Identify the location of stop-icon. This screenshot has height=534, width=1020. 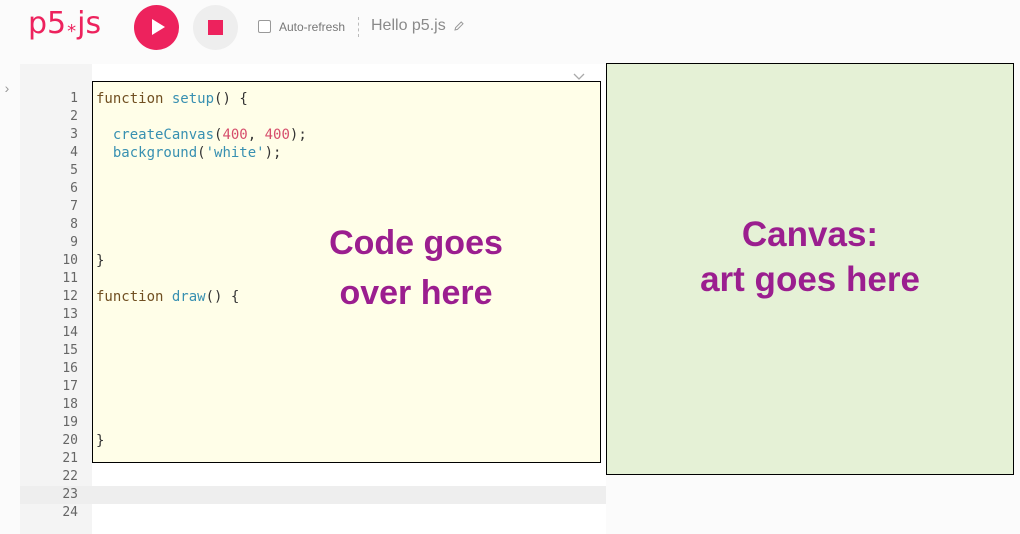
(215, 27).